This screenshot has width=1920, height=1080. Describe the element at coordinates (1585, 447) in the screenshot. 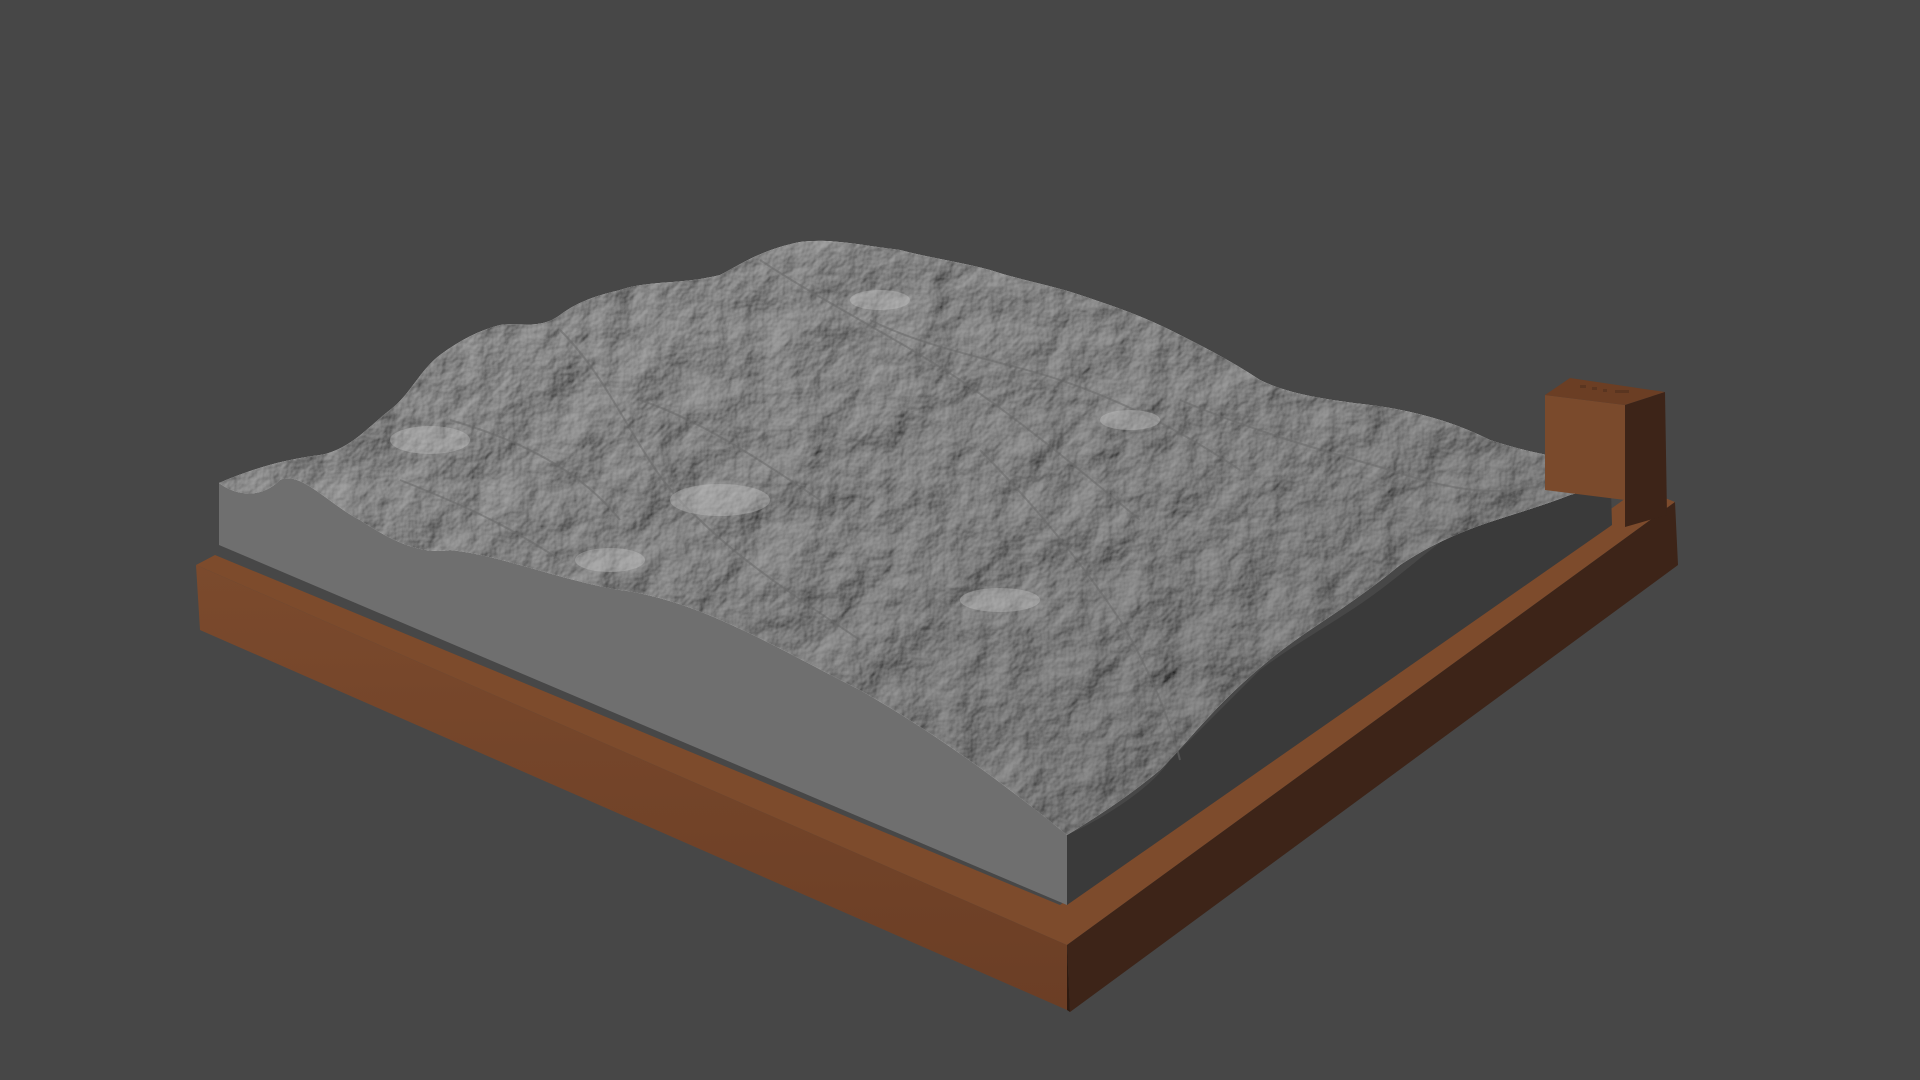

I see `label-block-front` at that location.